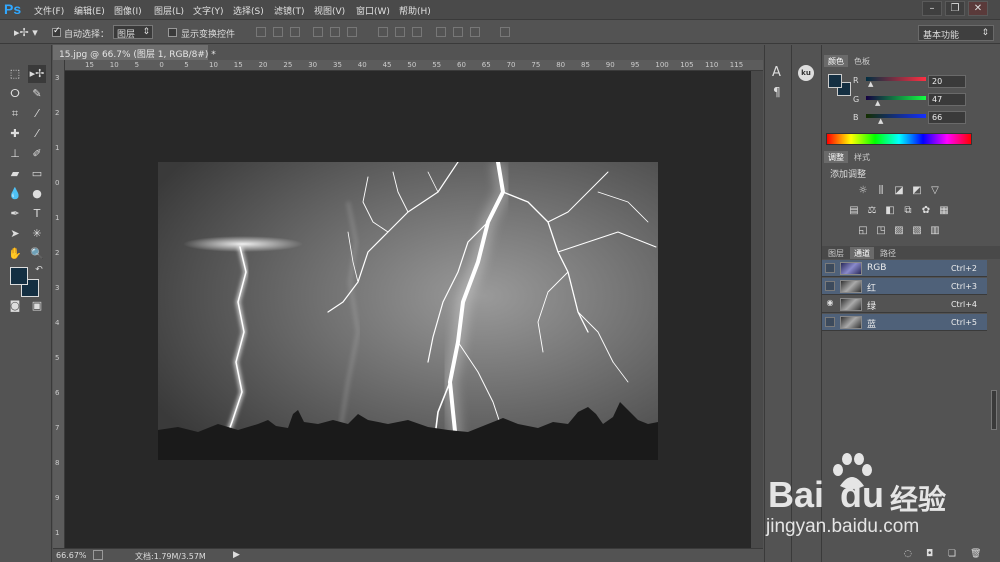 Image resolution: width=1000 pixels, height=562 pixels. I want to click on restore-icon: ❐, so click(955, 8).